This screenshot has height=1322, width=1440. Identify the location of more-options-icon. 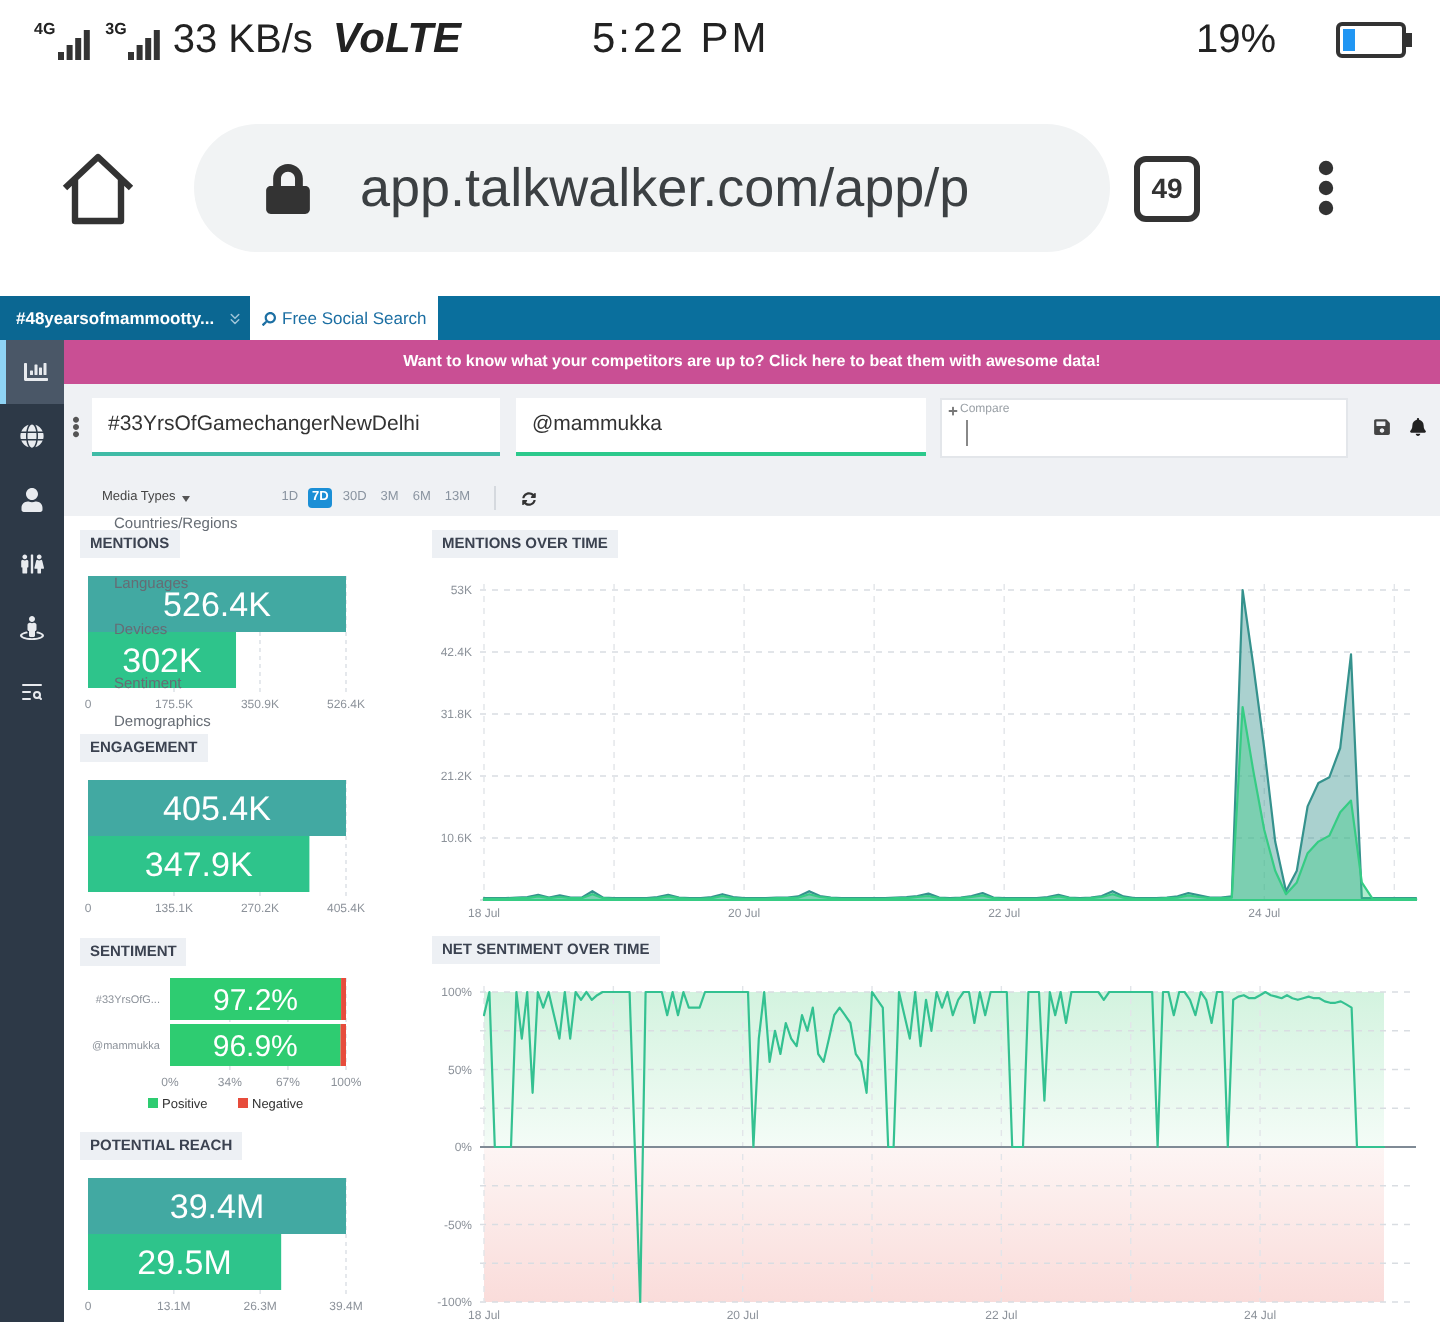
(1326, 188).